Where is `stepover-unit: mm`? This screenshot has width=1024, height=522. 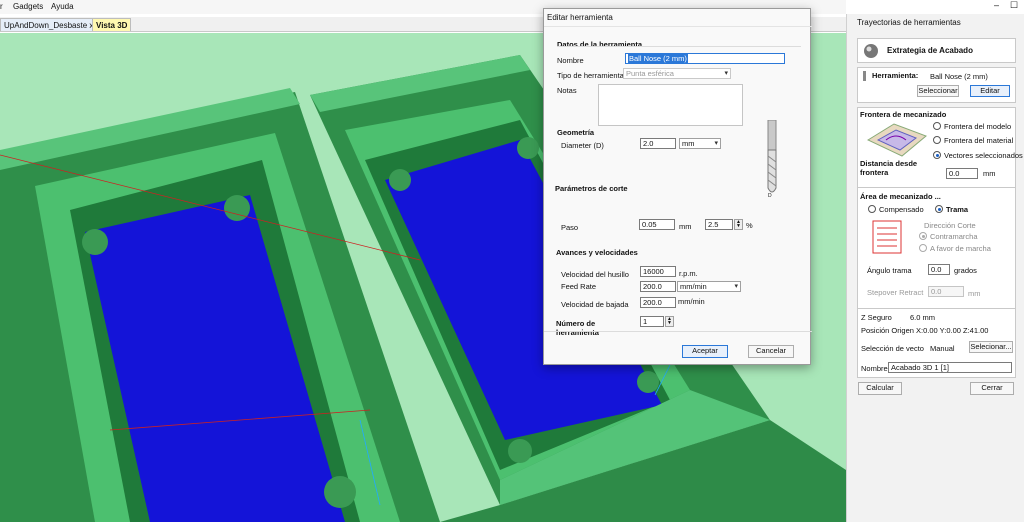
stepover-unit: mm is located at coordinates (974, 293).